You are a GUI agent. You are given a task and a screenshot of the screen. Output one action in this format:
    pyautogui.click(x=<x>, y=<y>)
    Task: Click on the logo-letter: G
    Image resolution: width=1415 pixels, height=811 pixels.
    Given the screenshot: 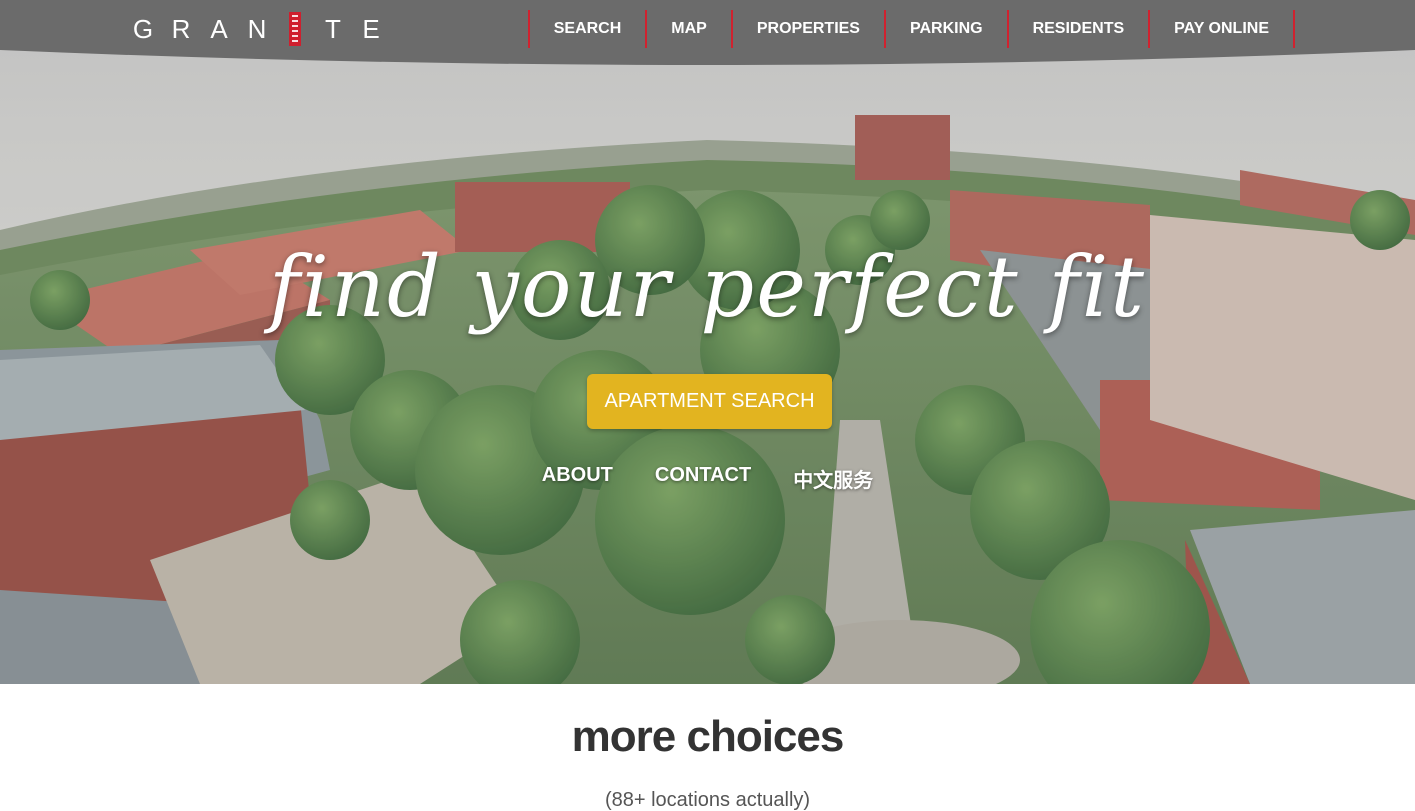 What is the action you would take?
    pyautogui.click(x=143, y=28)
    